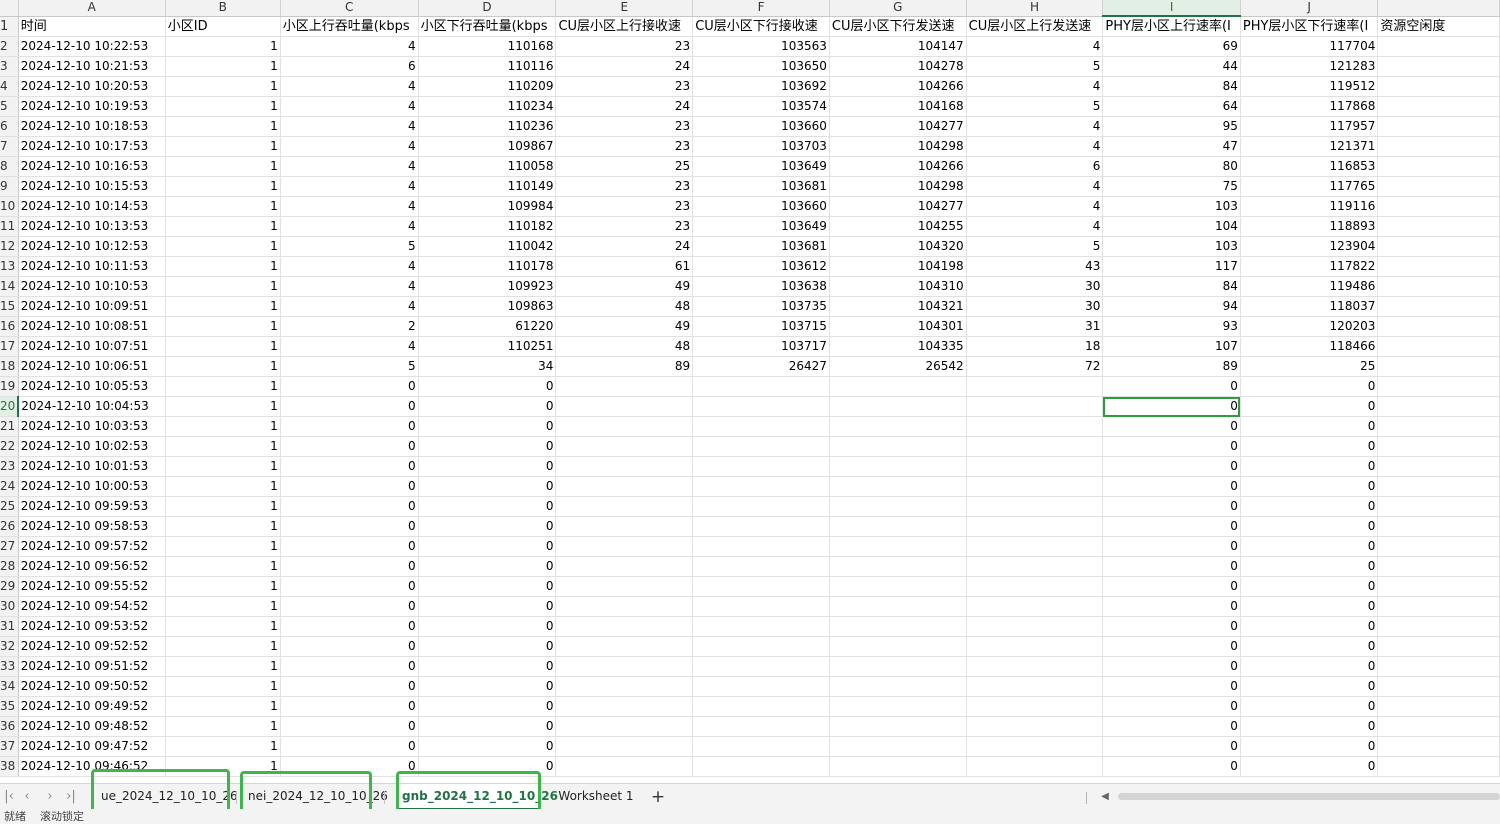 This screenshot has width=1500, height=824. What do you see at coordinates (487, 246) in the screenshot?
I see `table-cell: 110042` at bounding box center [487, 246].